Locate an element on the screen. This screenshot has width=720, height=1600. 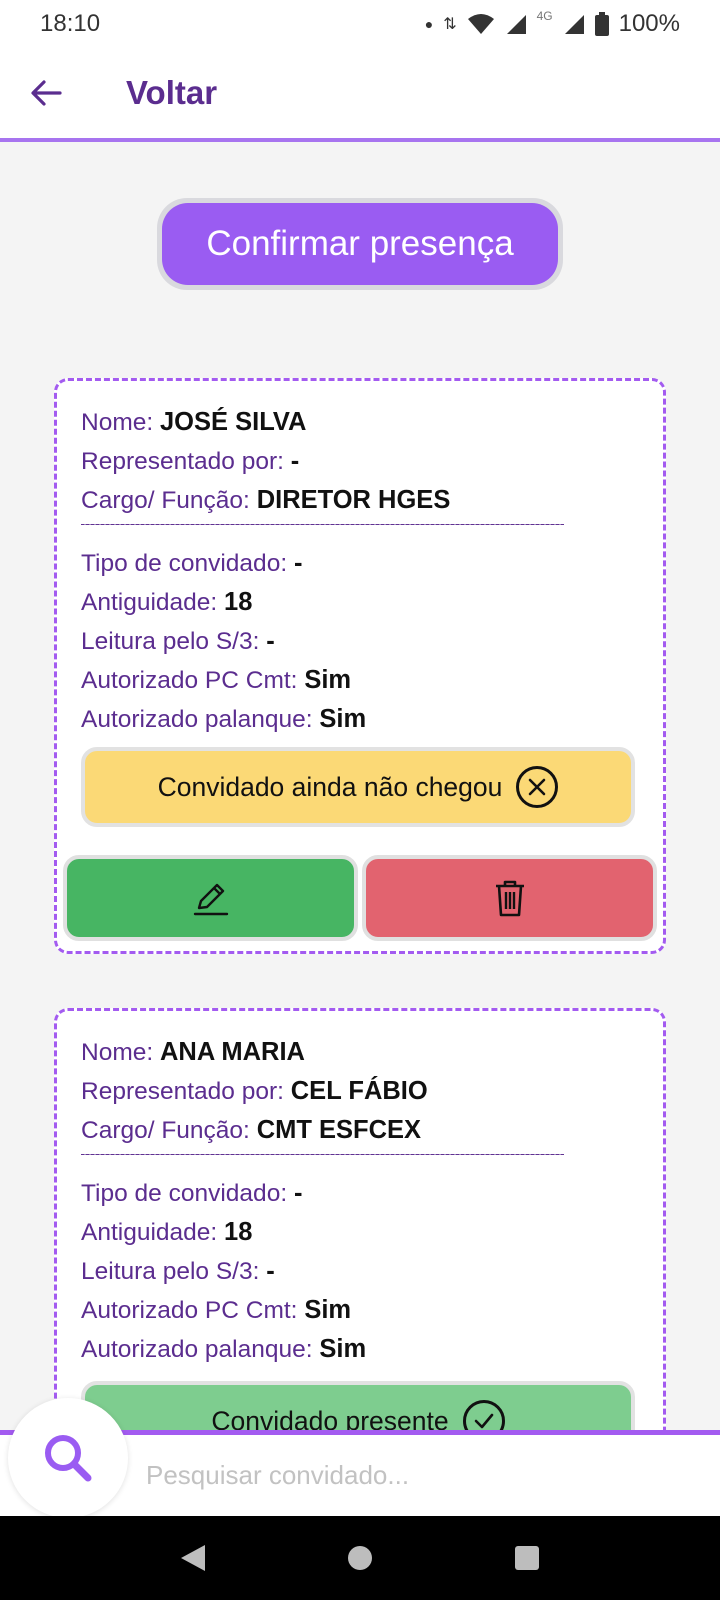
nav-home-button is located at coordinates (360, 1558).